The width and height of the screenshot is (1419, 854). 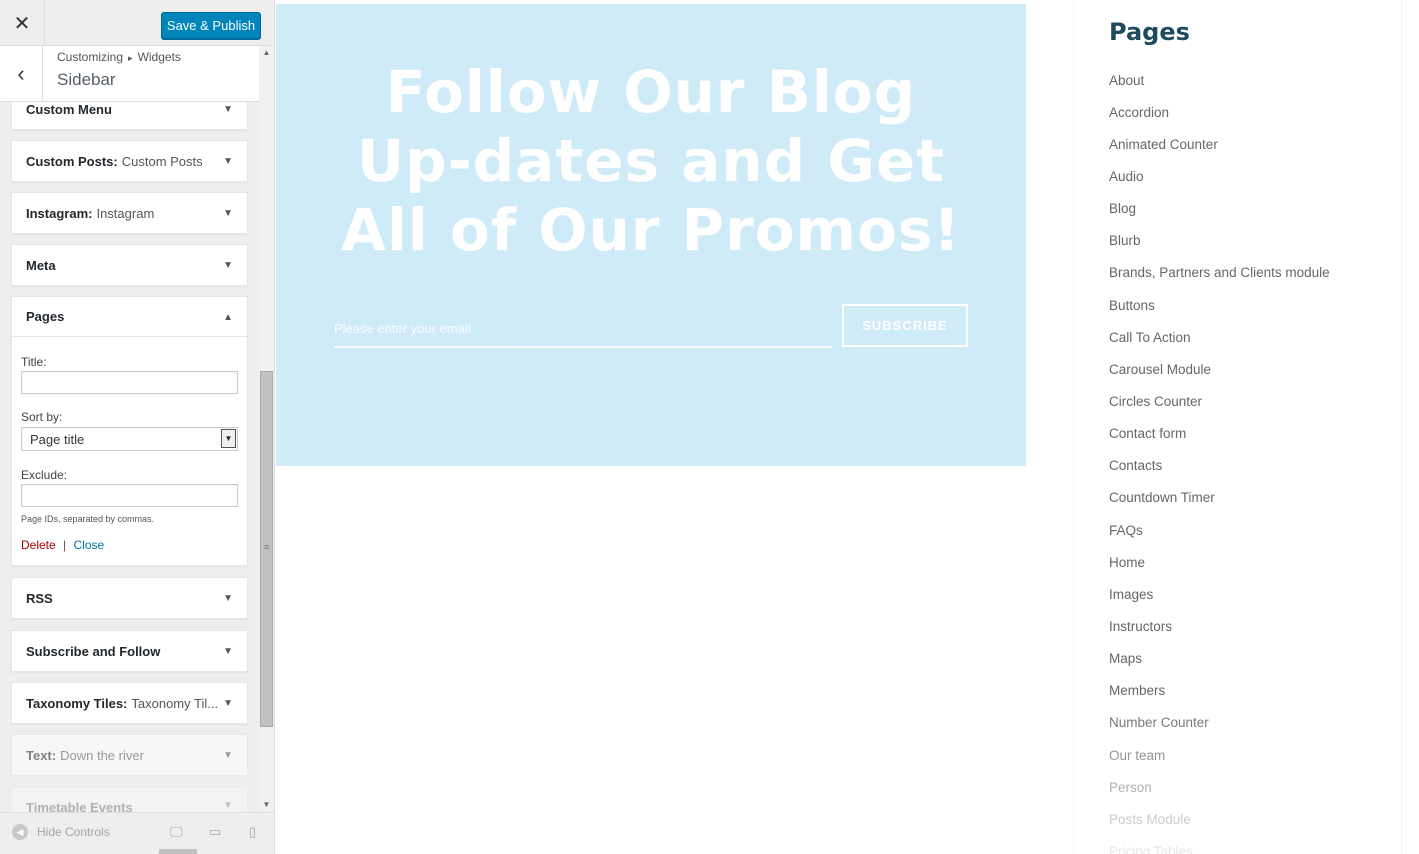 I want to click on page-link-item: Animated Counter, so click(x=1219, y=144).